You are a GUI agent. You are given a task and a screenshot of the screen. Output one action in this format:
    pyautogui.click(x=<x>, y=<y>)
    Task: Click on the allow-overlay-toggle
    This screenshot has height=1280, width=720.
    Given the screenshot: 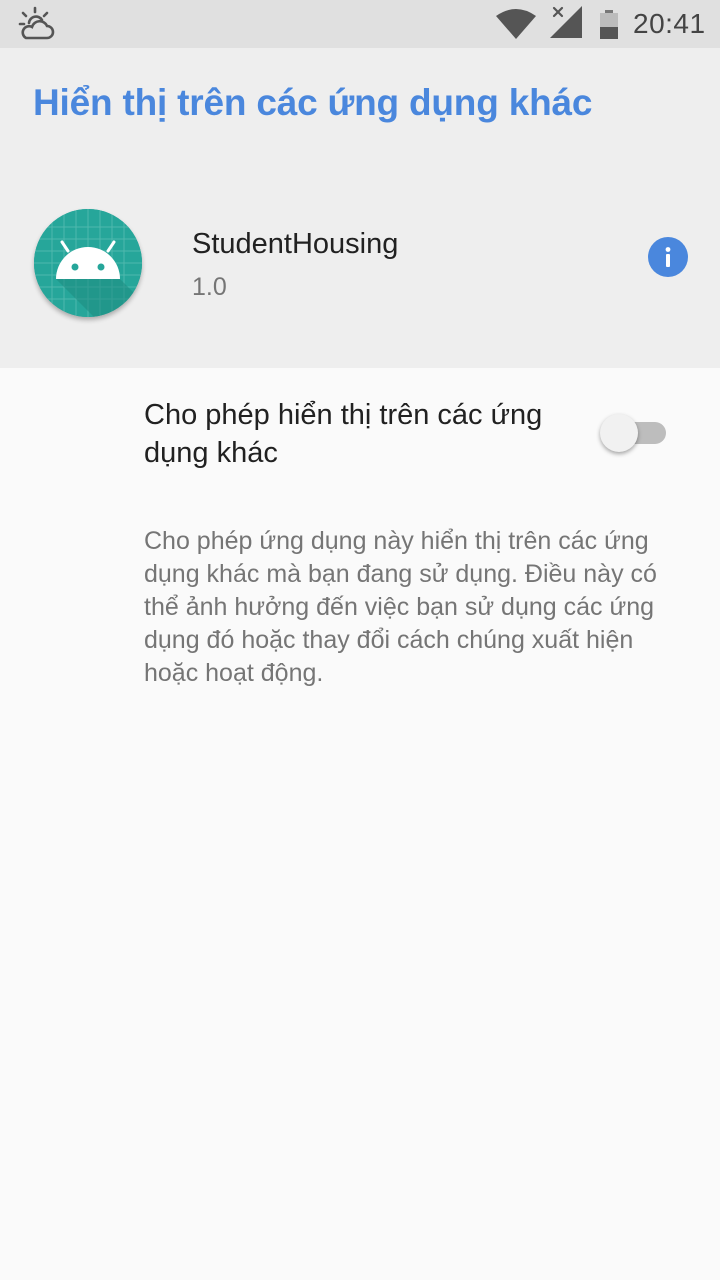 What is the action you would take?
    pyautogui.click(x=634, y=433)
    